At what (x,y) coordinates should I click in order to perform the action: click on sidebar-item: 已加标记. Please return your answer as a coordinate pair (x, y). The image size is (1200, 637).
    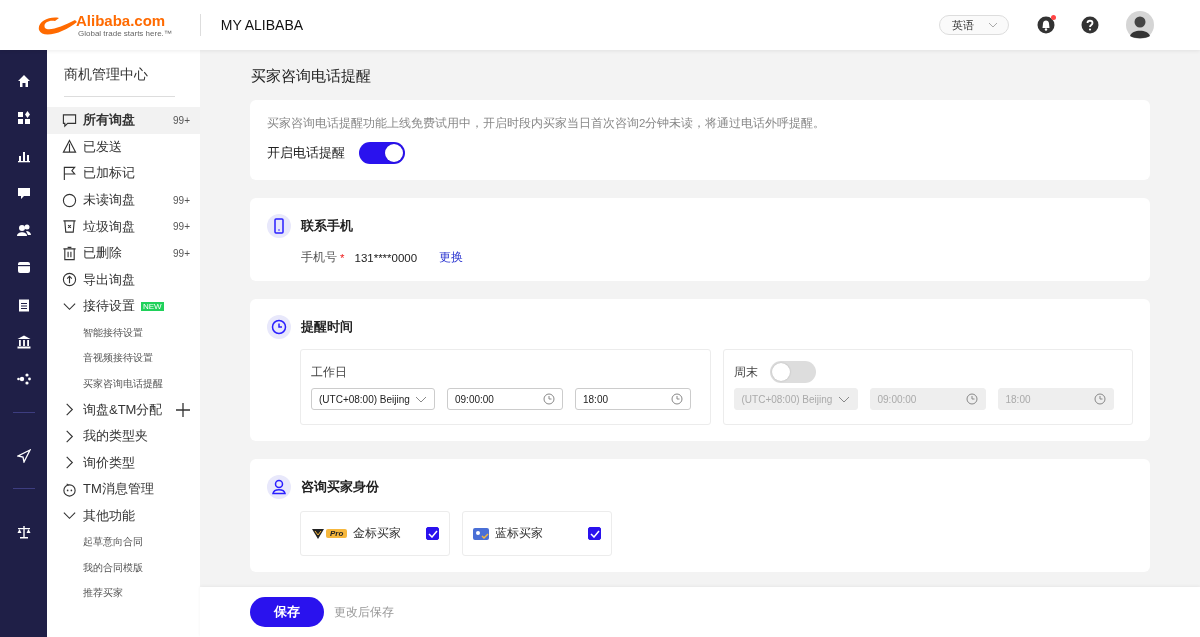
    Looking at the image, I should click on (123, 173).